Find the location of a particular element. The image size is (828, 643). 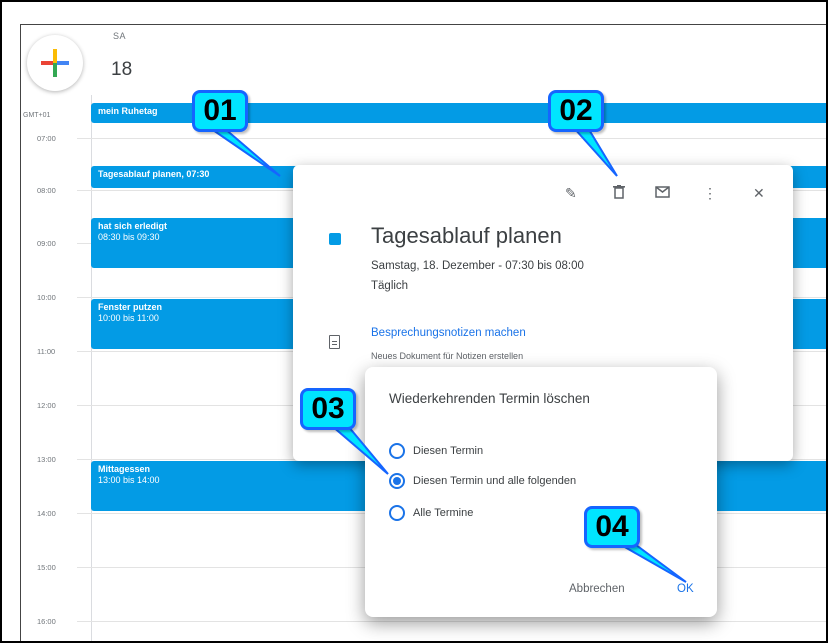

meeting-notes-subtitle: Neues Dokument für Notizen erstellen is located at coordinates (447, 356).